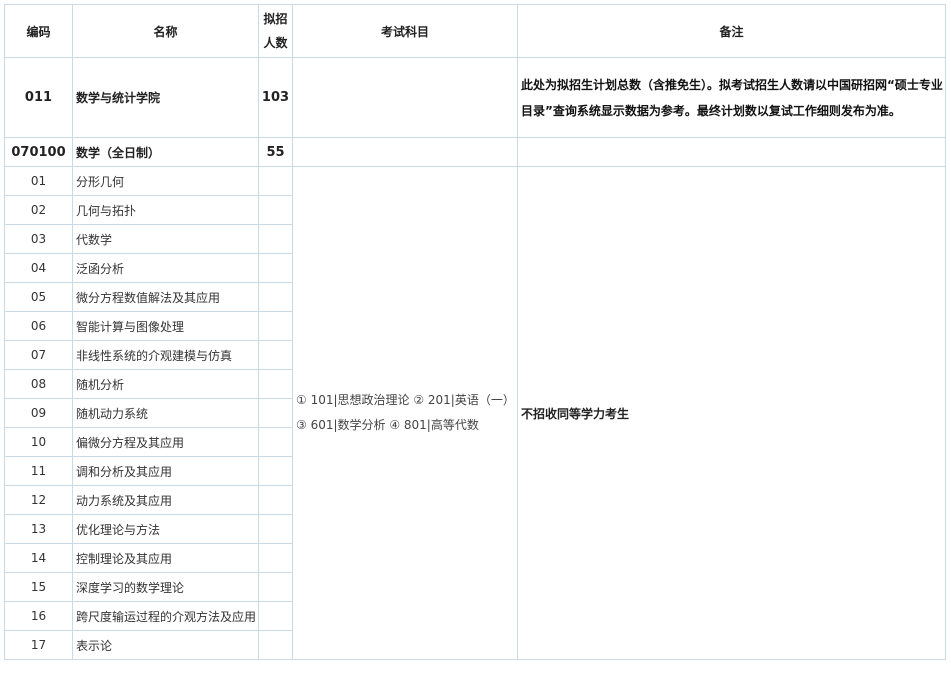 This screenshot has width=951, height=679. I want to click on direction-code: 04, so click(38, 268).